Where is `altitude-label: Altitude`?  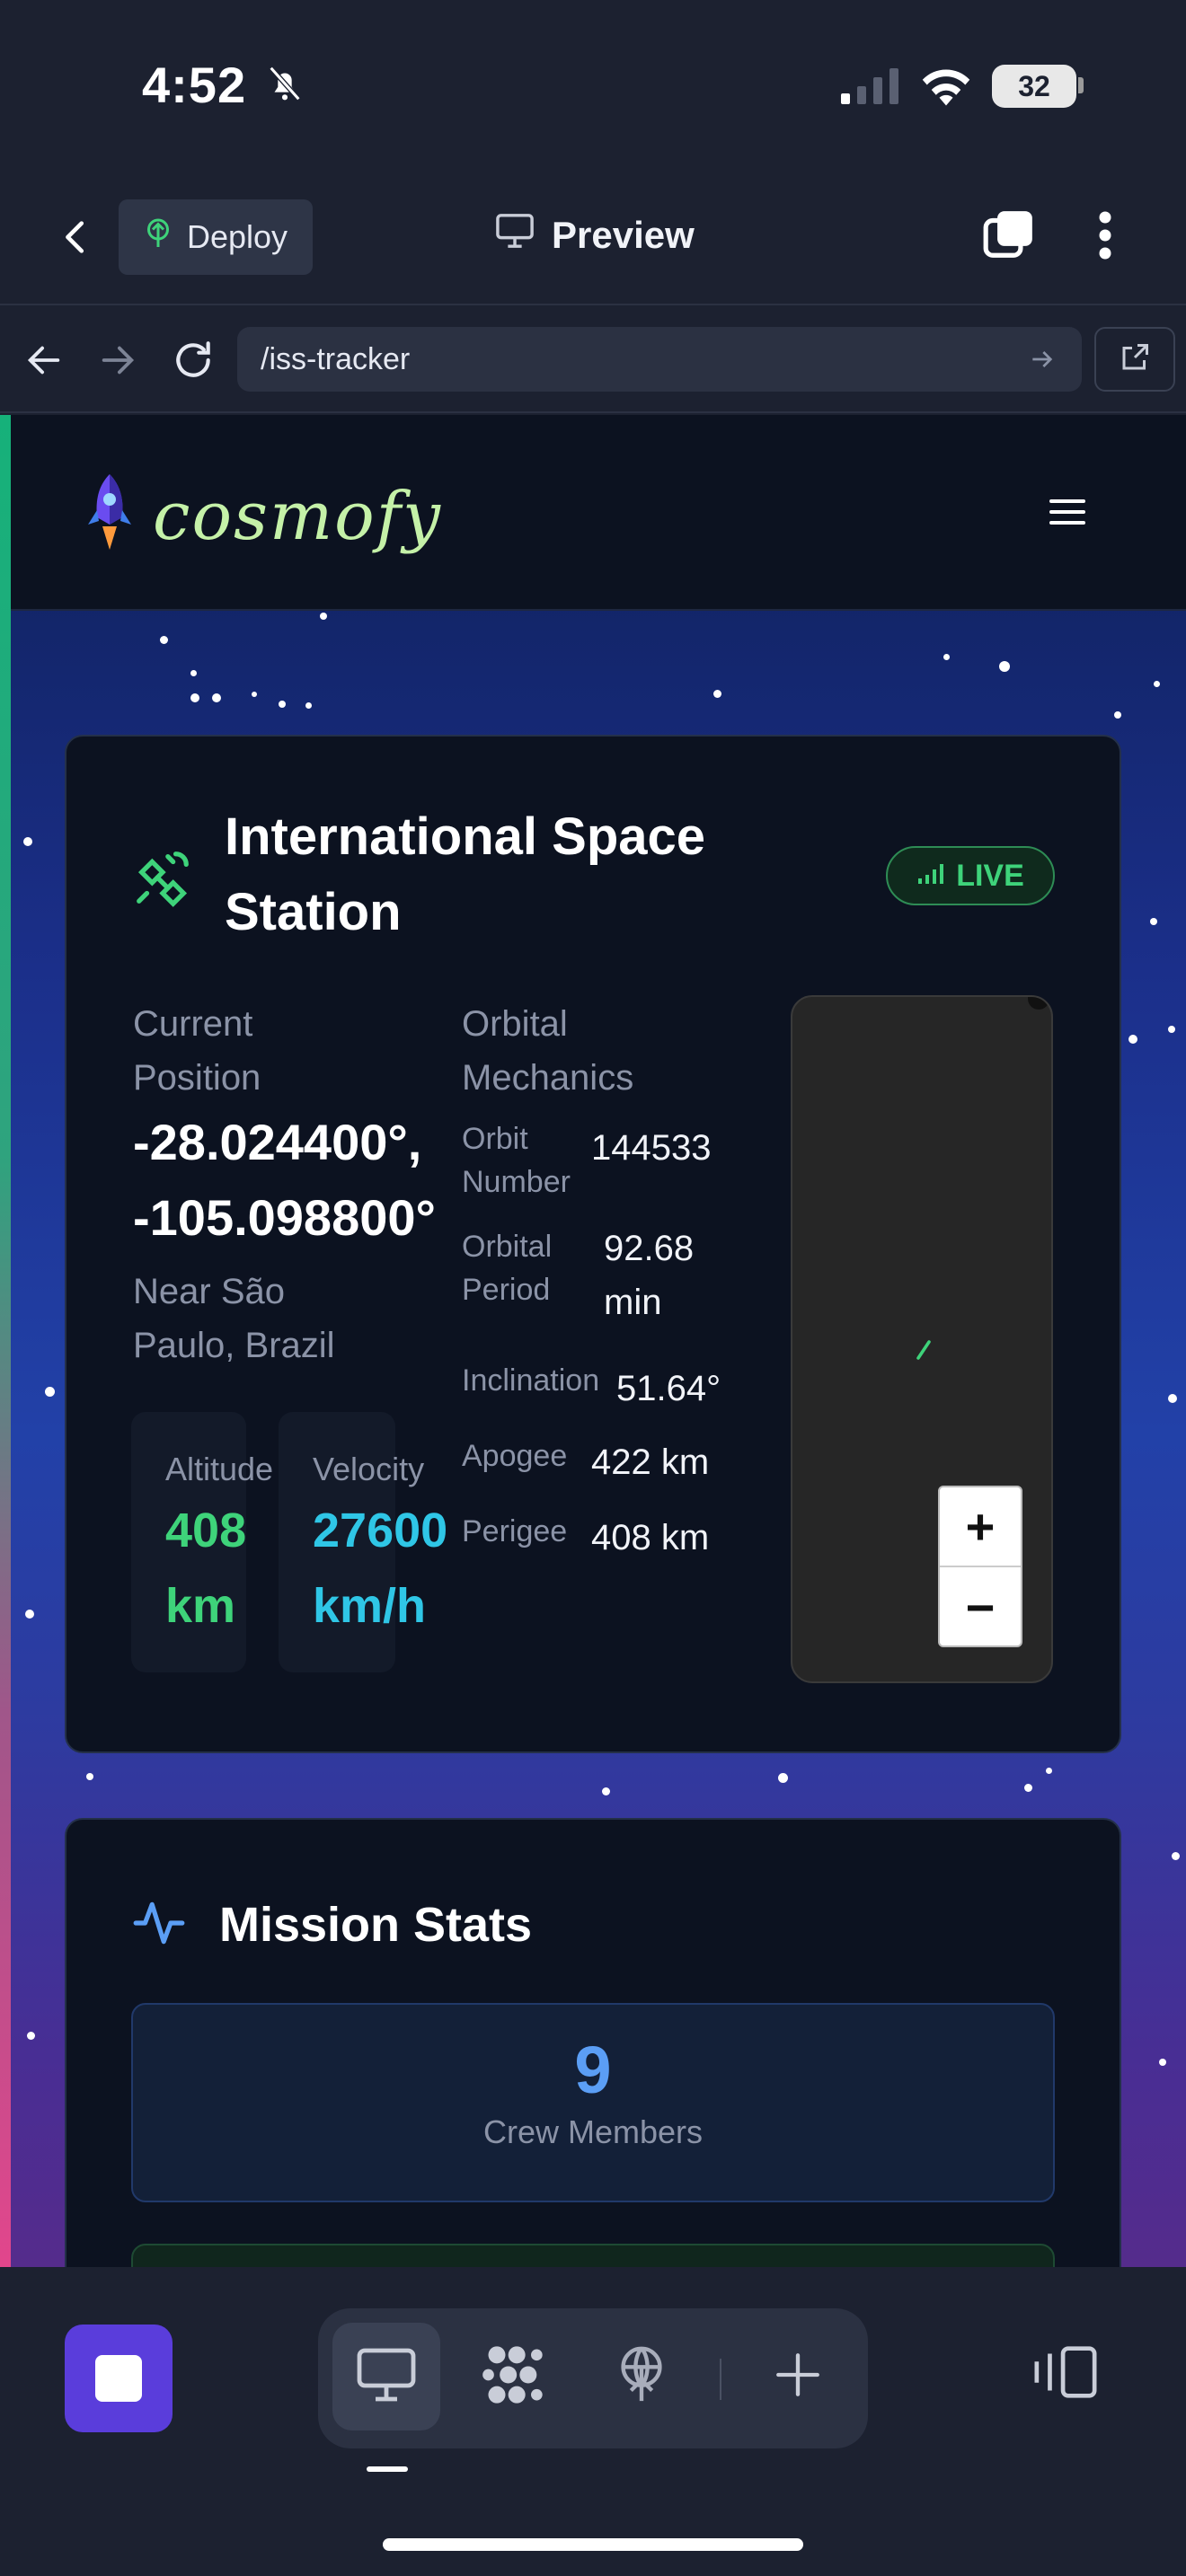
altitude-label: Altitude is located at coordinates (219, 1469).